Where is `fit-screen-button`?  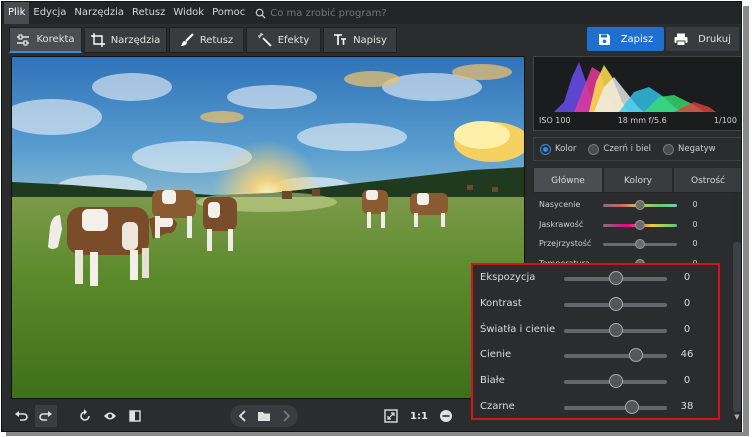
fit-screen-button is located at coordinates (391, 416).